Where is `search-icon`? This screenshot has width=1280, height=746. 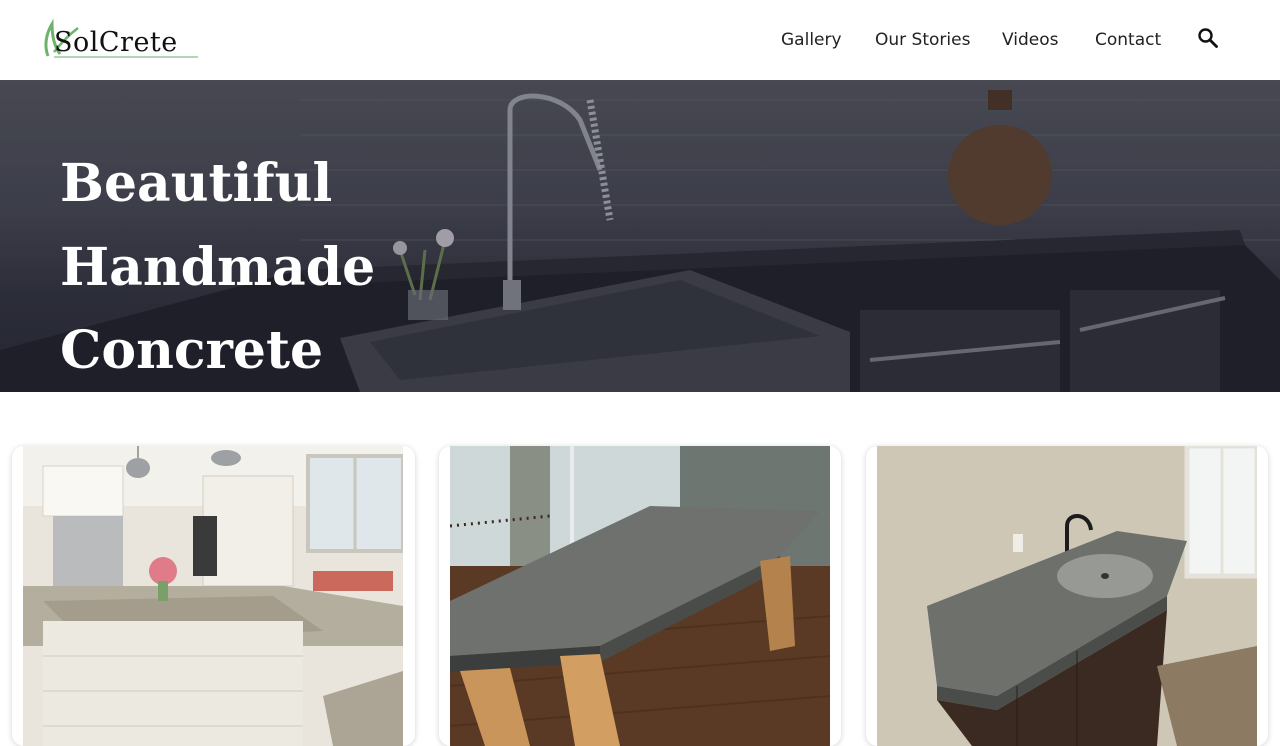
search-icon is located at coordinates (1208, 38).